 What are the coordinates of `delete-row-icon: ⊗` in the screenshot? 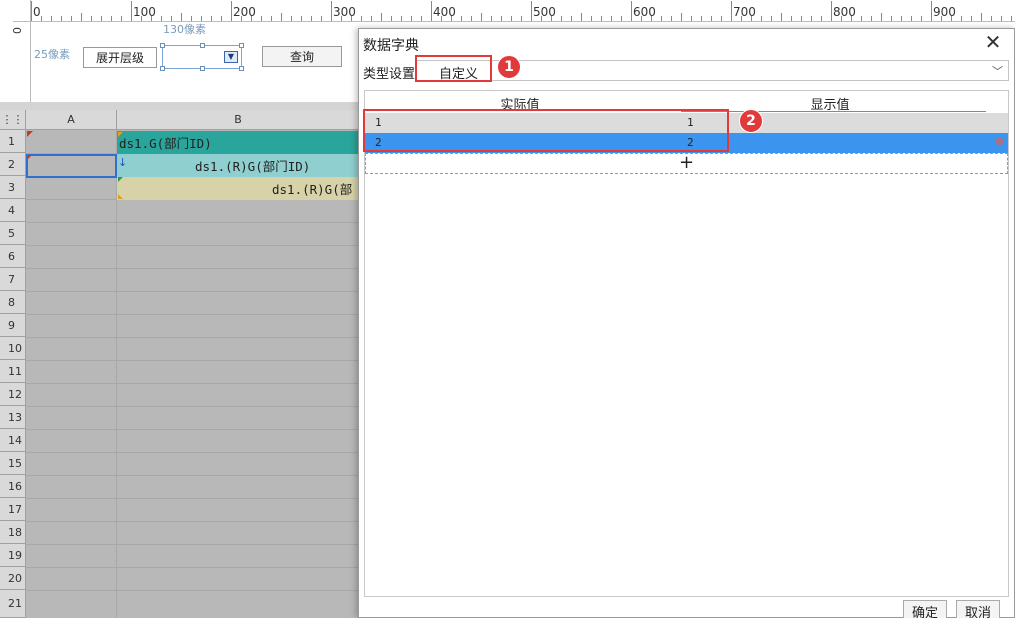 It's located at (999, 141).